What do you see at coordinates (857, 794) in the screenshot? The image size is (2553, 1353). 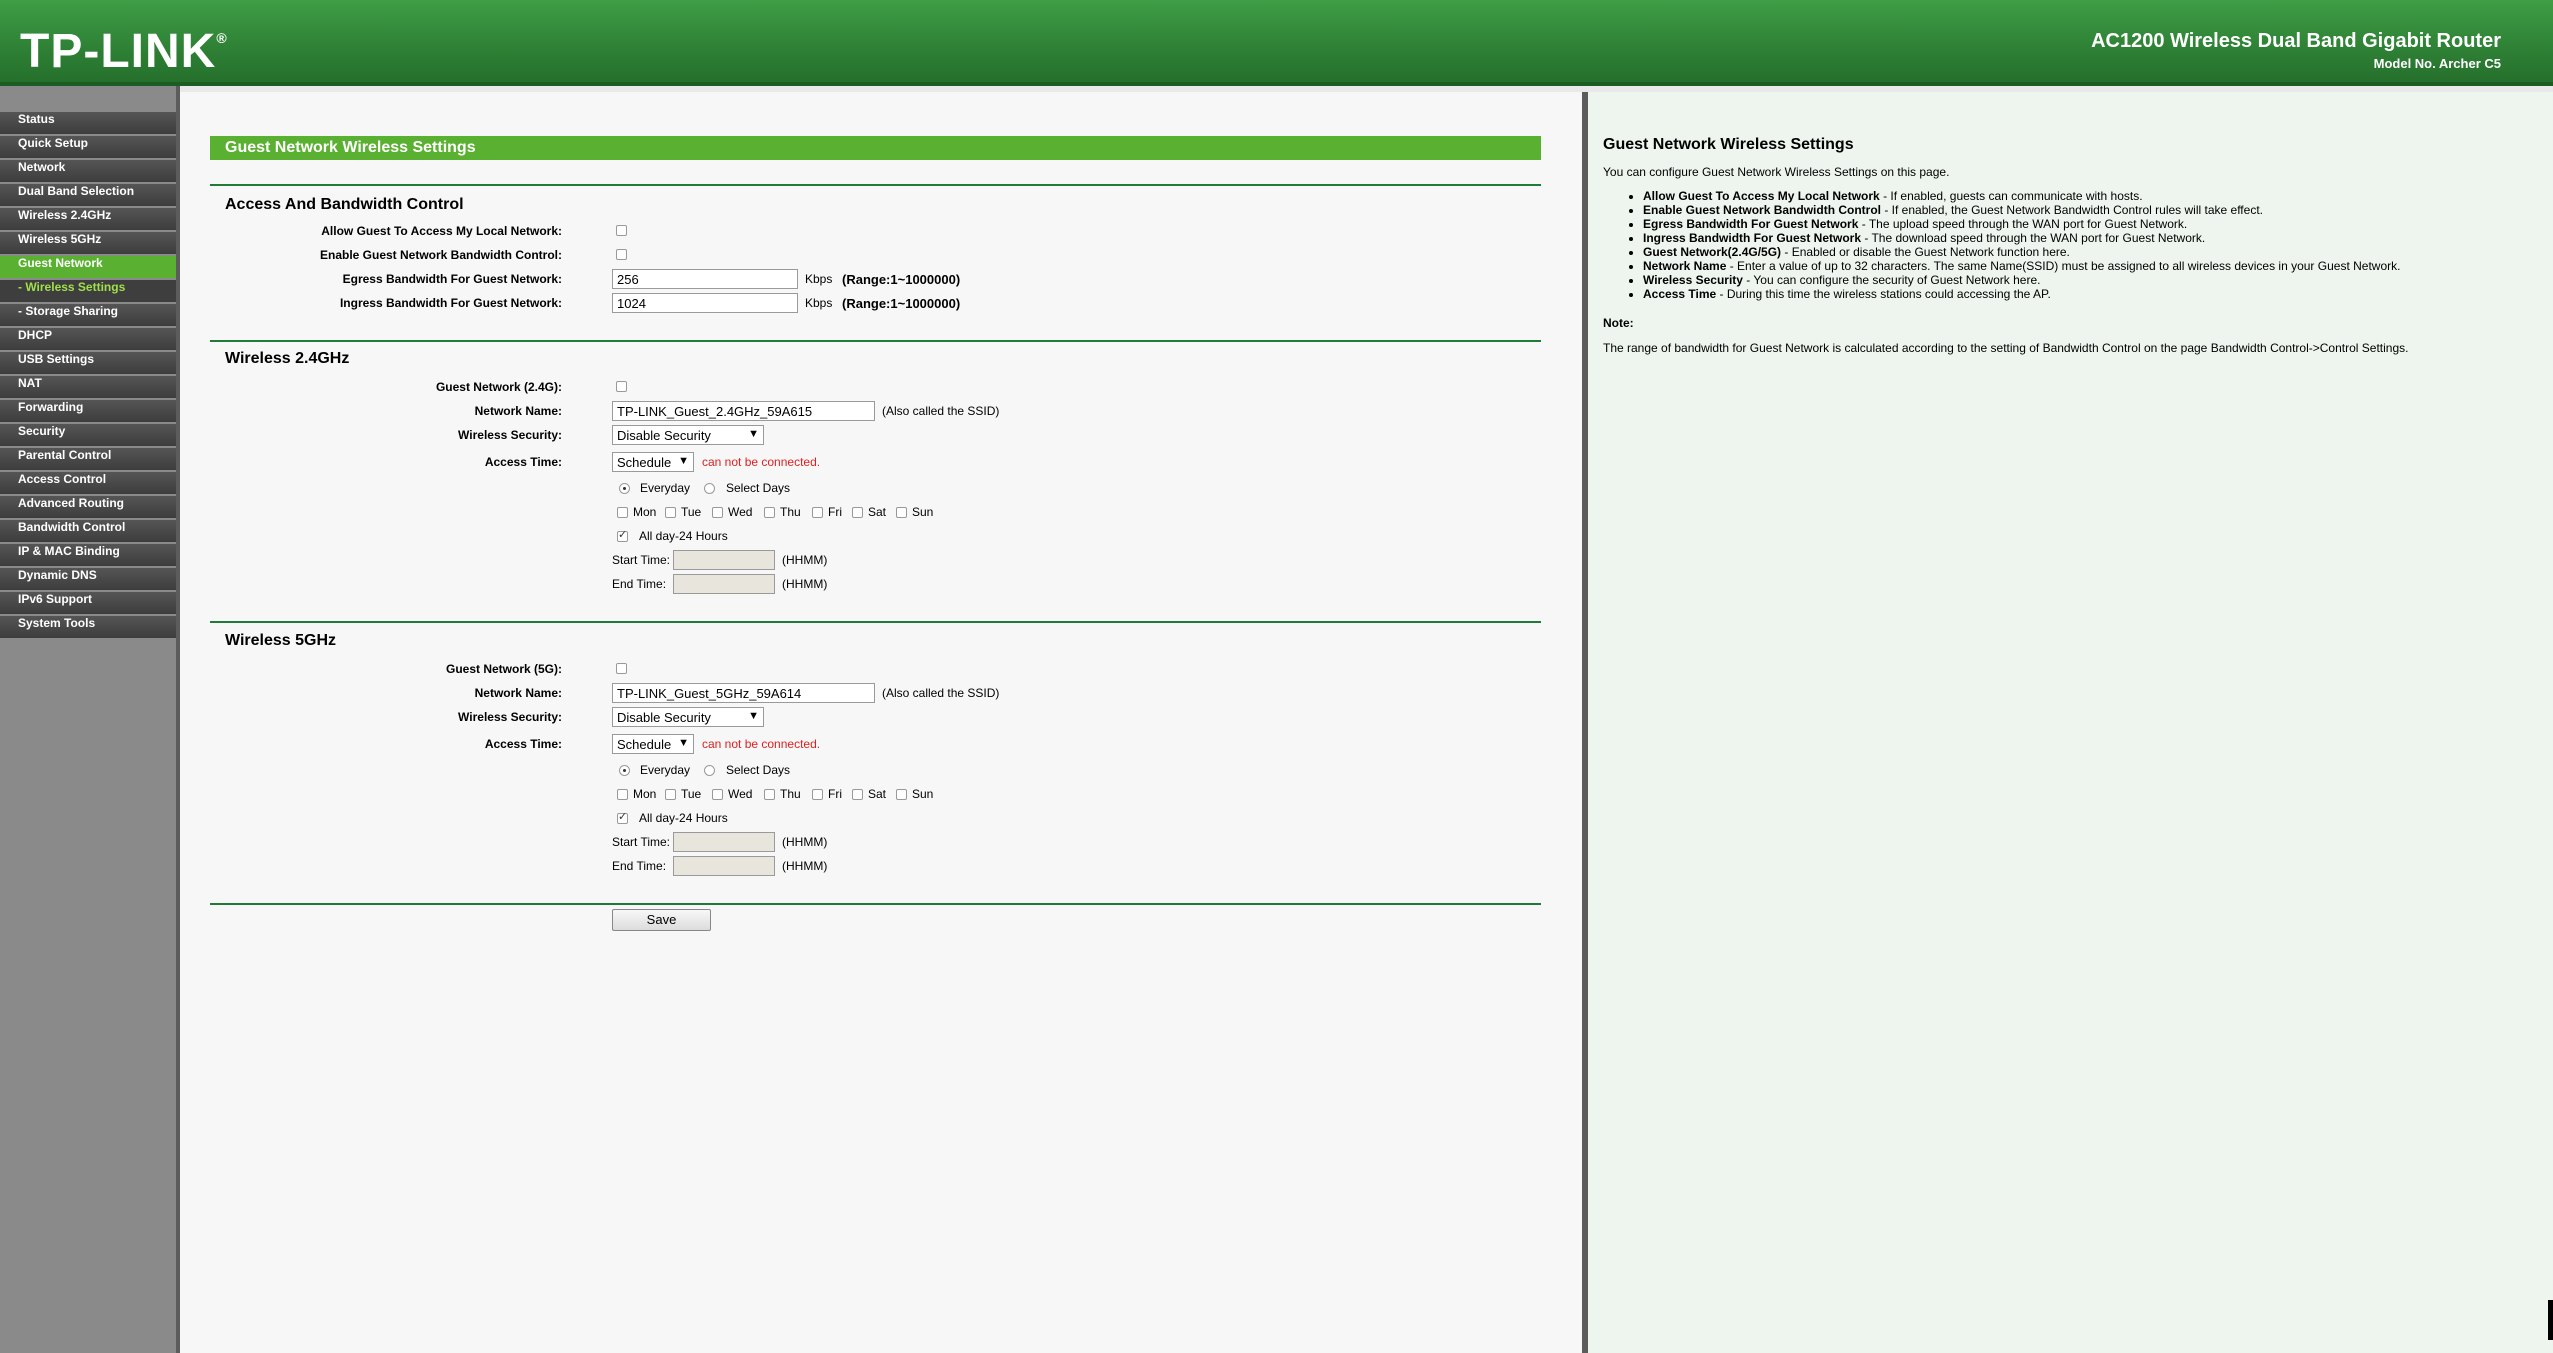 I see `day-5-sat-checkbox` at bounding box center [857, 794].